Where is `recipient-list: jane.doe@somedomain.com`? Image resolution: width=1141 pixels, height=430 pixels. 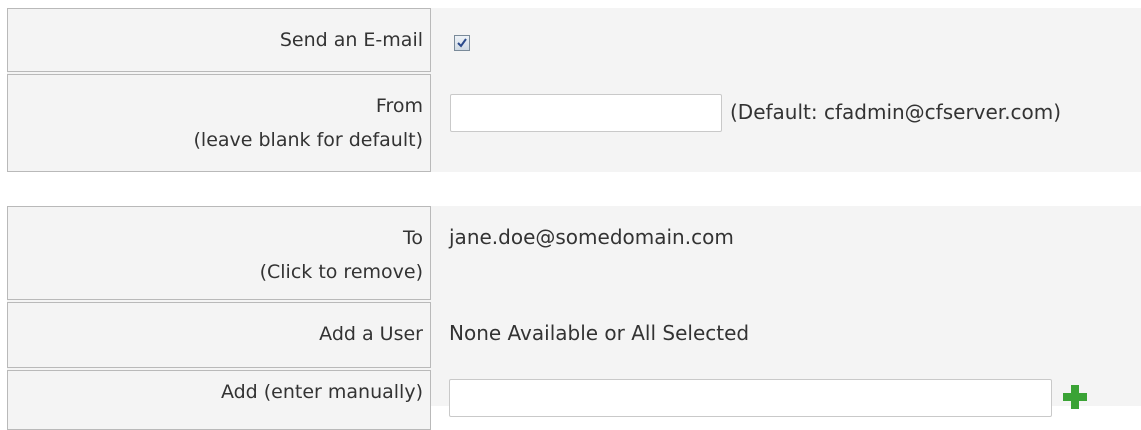
recipient-list: jane.doe@somedomain.com is located at coordinates (591, 237).